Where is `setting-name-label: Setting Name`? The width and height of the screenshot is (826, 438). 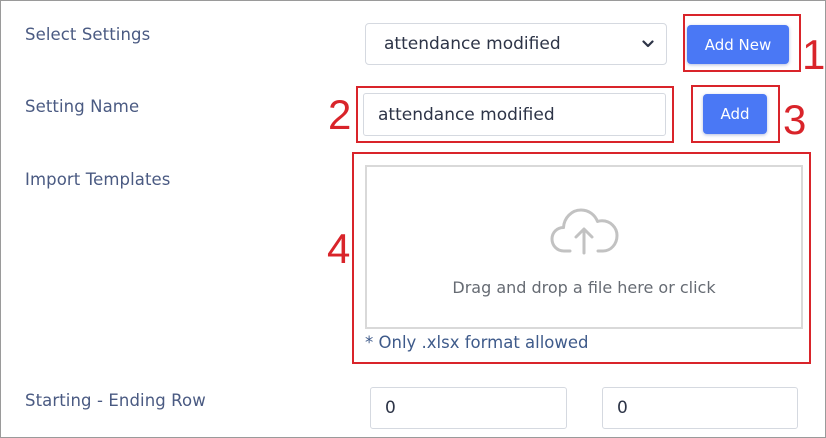 setting-name-label: Setting Name is located at coordinates (82, 106).